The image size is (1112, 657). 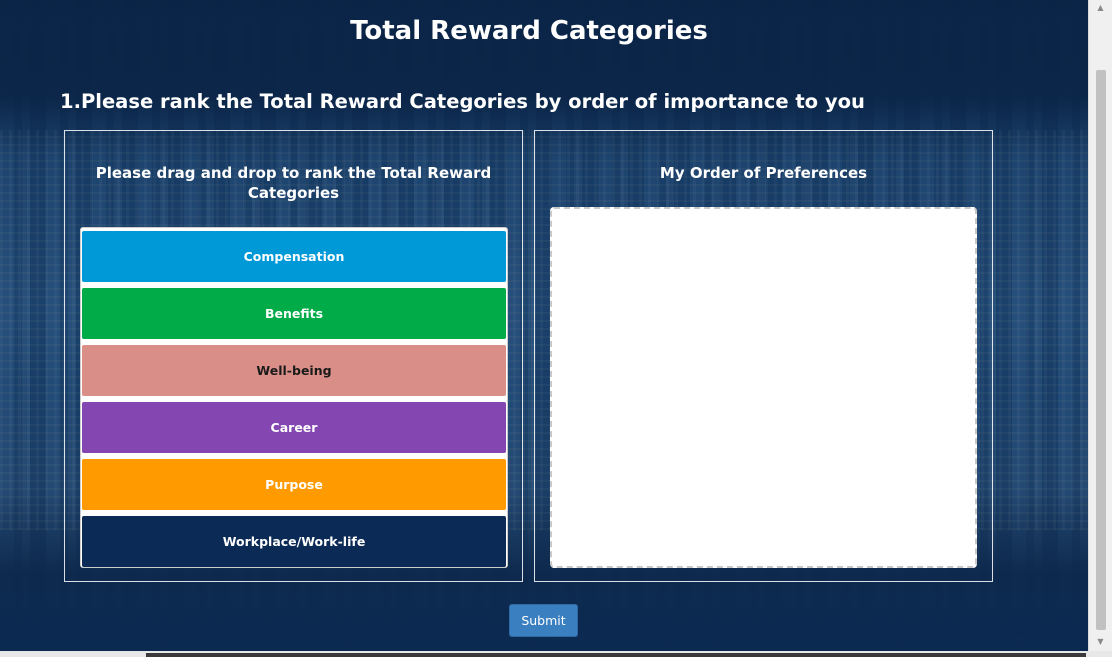 I want to click on horizontal-scrollbar, so click(x=556, y=654).